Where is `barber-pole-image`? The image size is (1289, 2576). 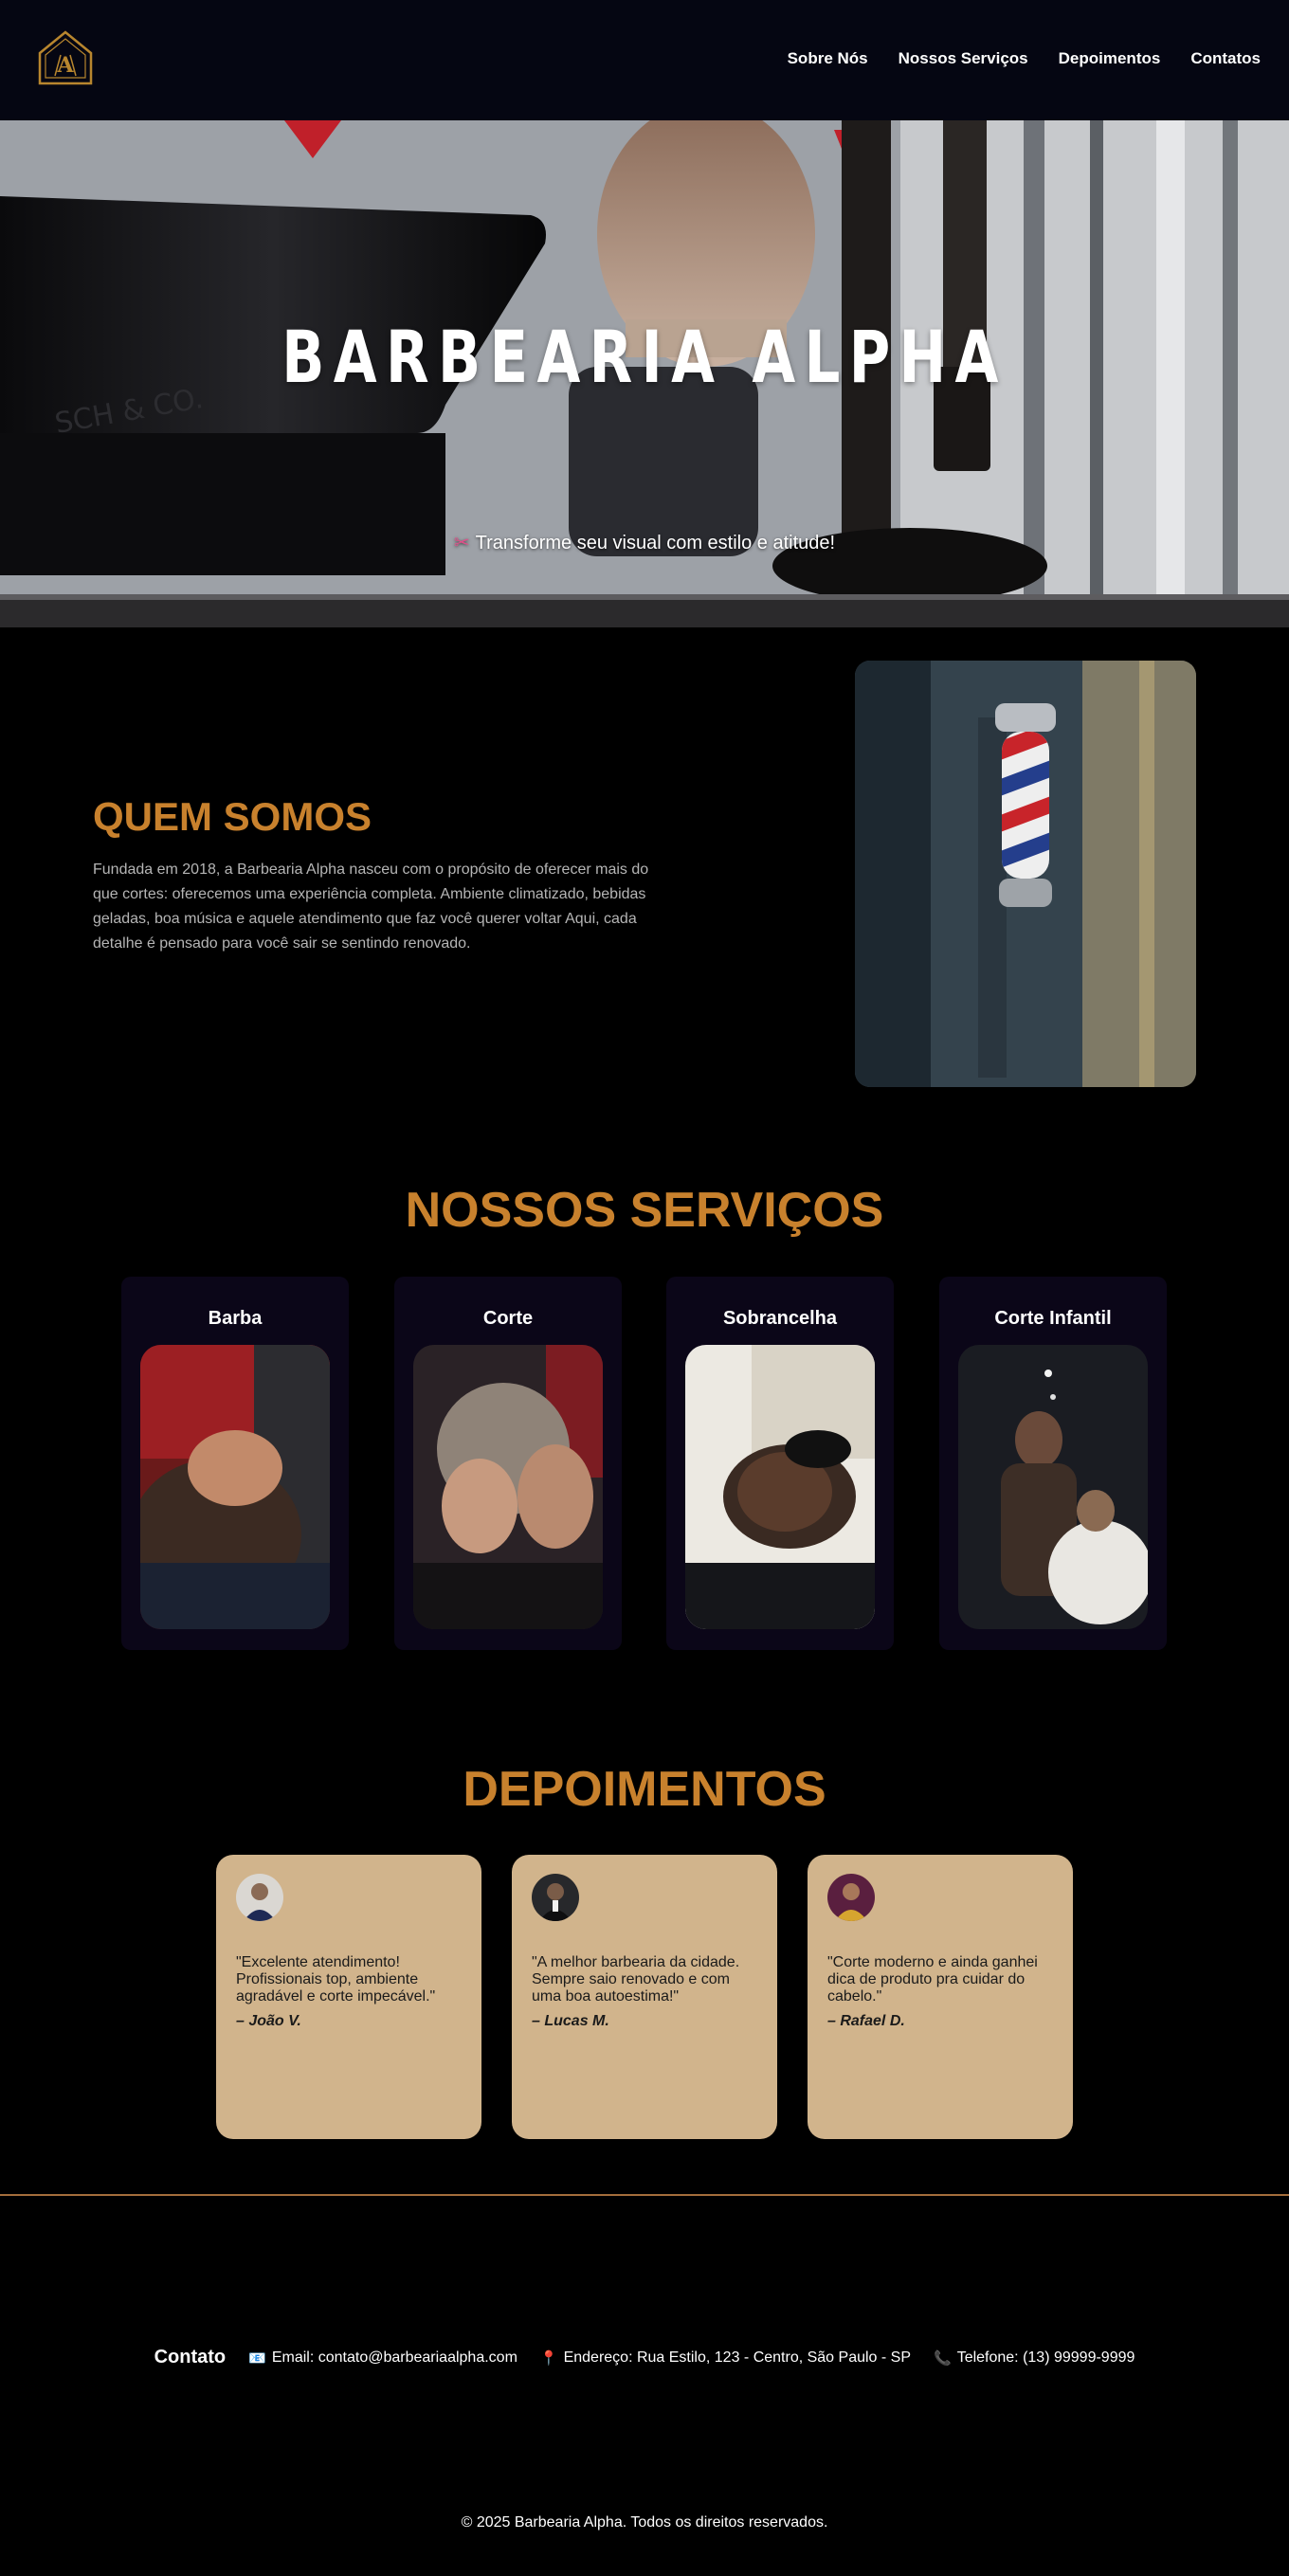 barber-pole-image is located at coordinates (1025, 874).